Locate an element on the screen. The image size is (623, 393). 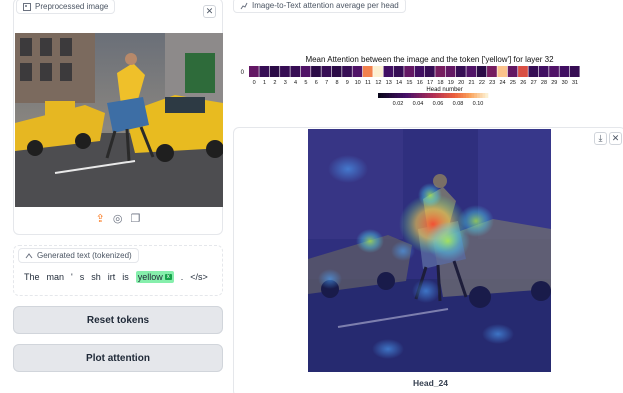
download-icon: ⤓ is located at coordinates (600, 138).